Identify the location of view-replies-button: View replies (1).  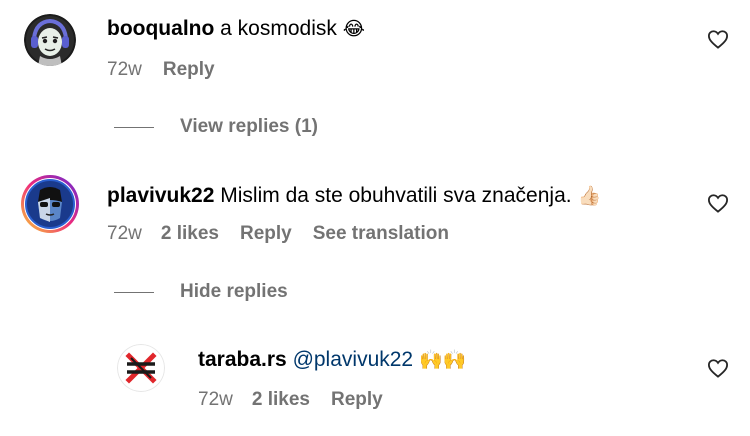
(216, 127).